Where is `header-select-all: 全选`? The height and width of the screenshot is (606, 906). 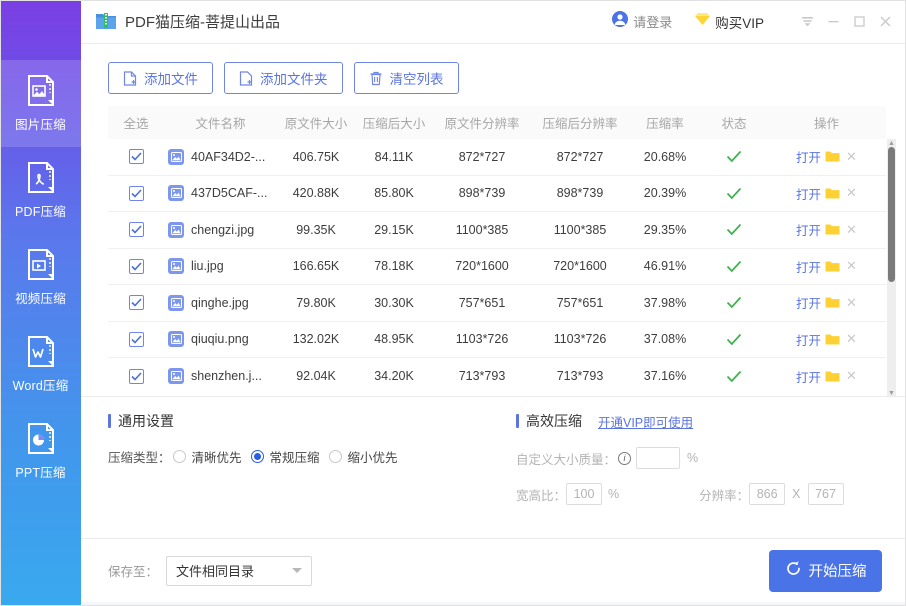
header-select-all: 全选 is located at coordinates (136, 122).